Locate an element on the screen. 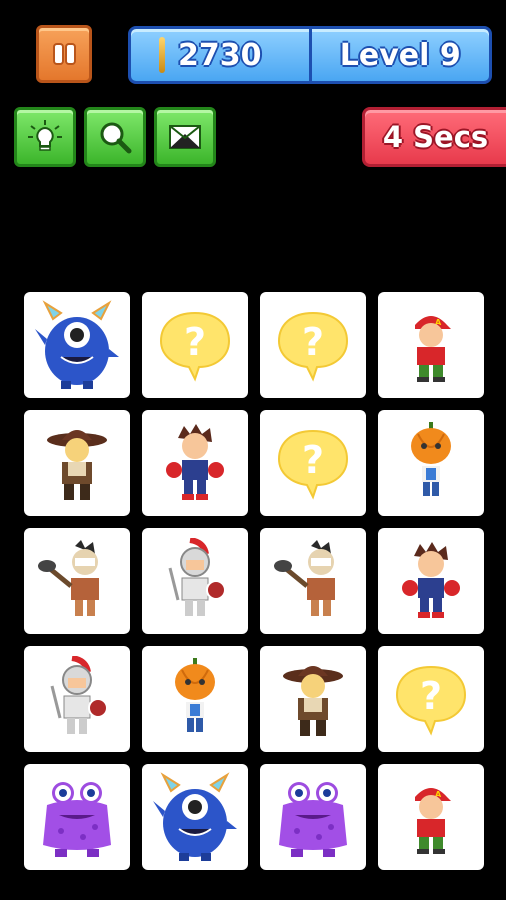  reveal-search-button is located at coordinates (115, 137).